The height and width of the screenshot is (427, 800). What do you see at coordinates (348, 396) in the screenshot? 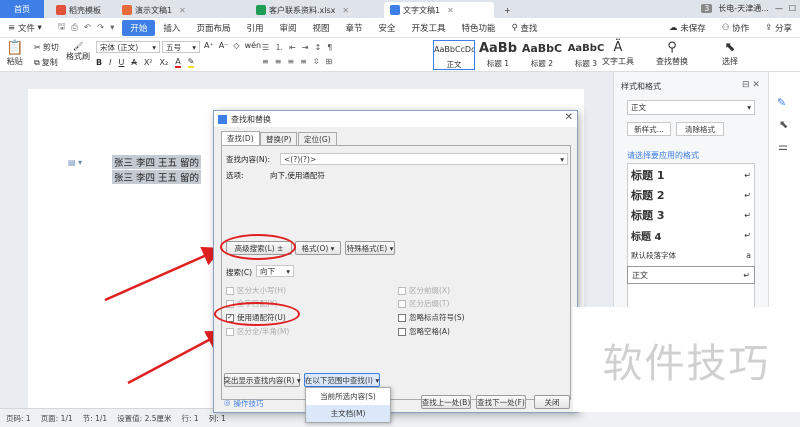
I see `dropdown-item-current-selection: 当前所选内容(S)` at bounding box center [348, 396].